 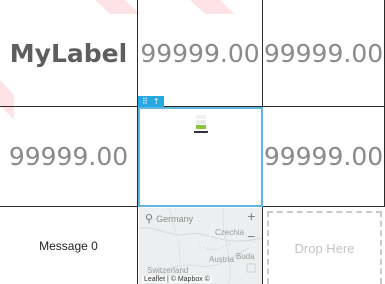 What do you see at coordinates (177, 279) in the screenshot?
I see `map-attribution: Leaflet | © Mapbox ©` at bounding box center [177, 279].